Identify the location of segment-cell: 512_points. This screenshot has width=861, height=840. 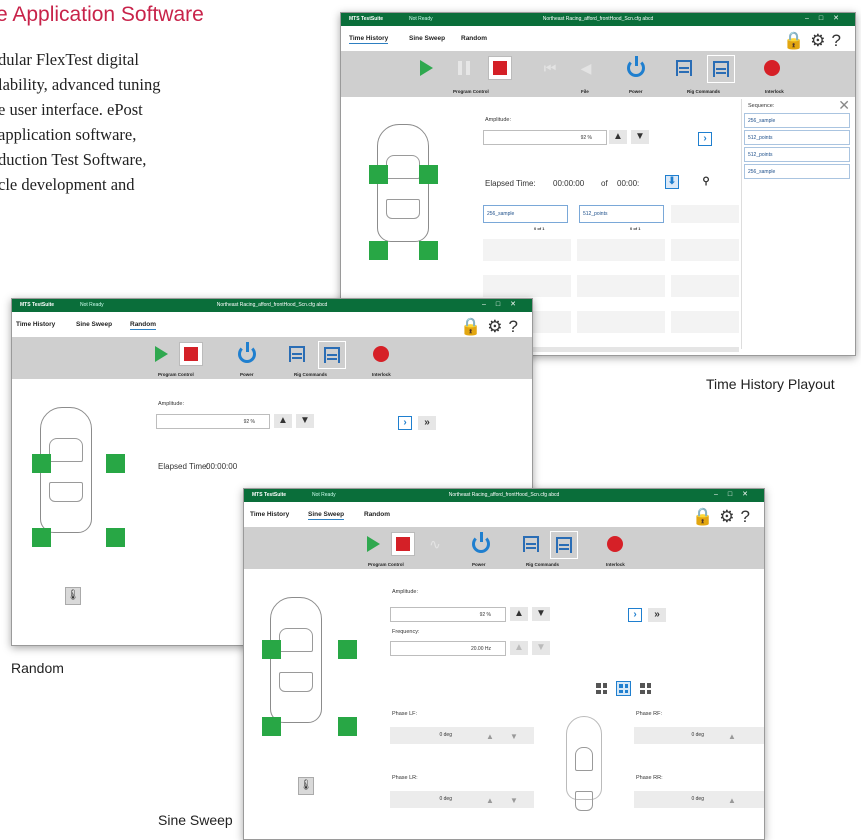
(621, 214).